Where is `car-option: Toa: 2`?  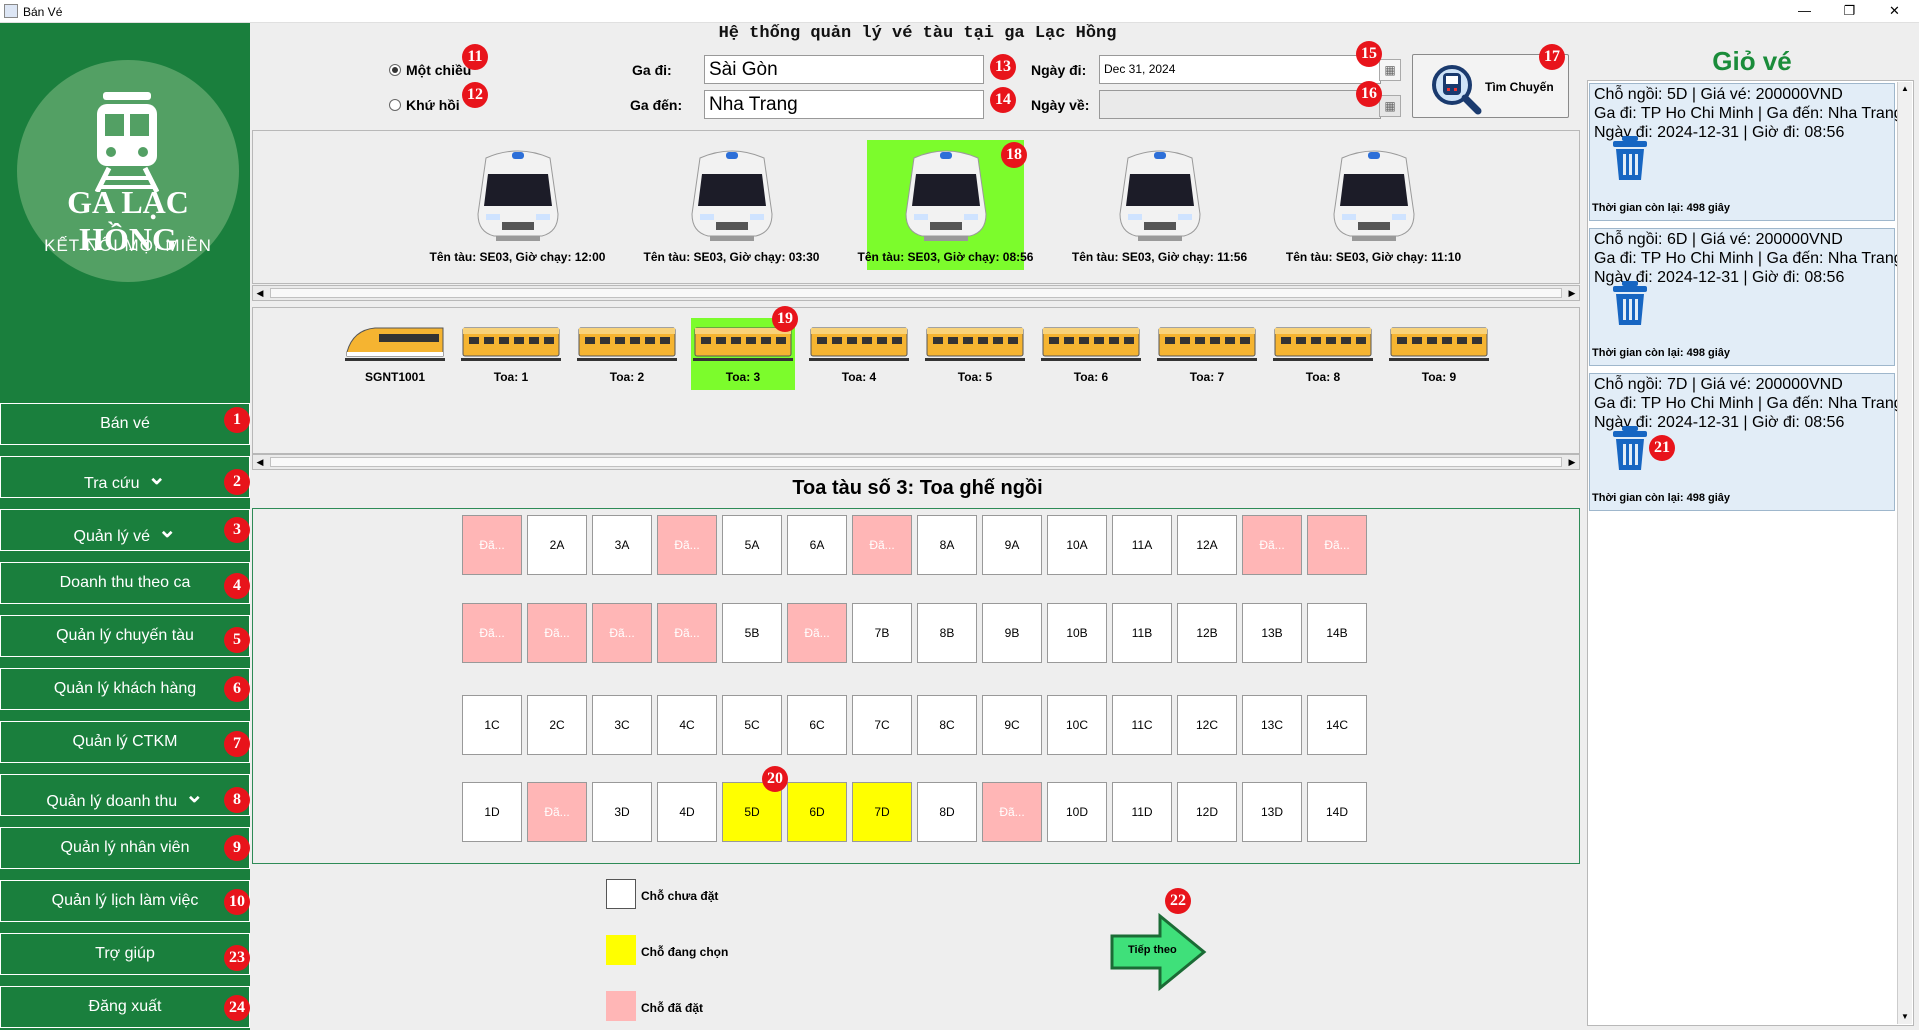
car-option: Toa: 2 is located at coordinates (627, 354).